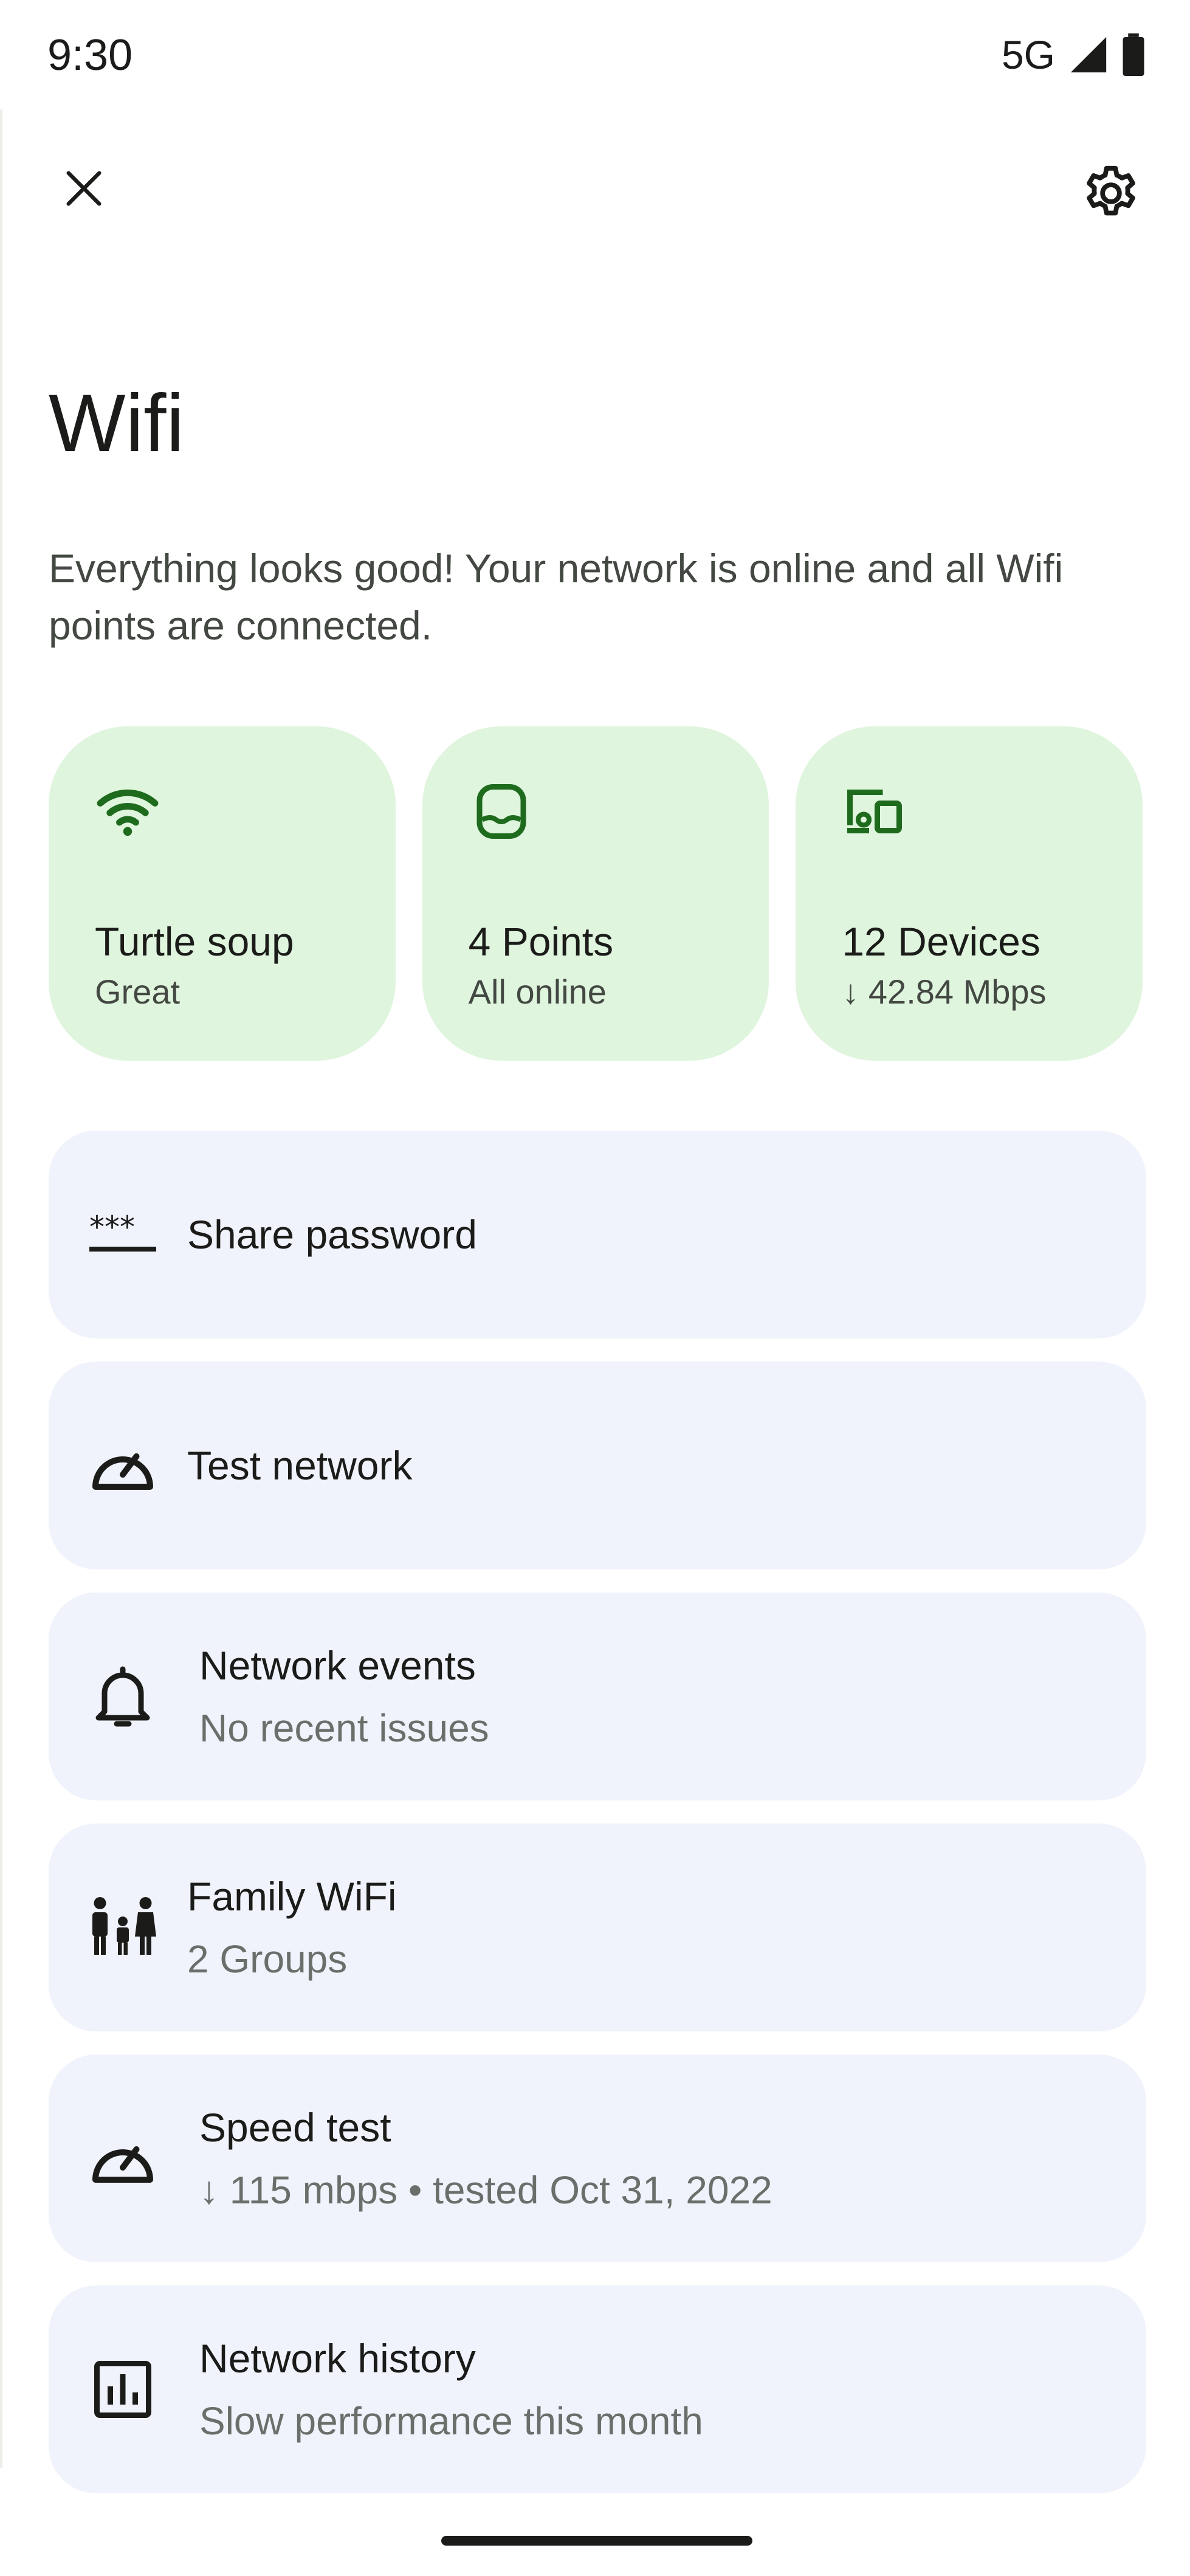  Describe the element at coordinates (122, 2389) in the screenshot. I see `bar-chart-icon` at that location.